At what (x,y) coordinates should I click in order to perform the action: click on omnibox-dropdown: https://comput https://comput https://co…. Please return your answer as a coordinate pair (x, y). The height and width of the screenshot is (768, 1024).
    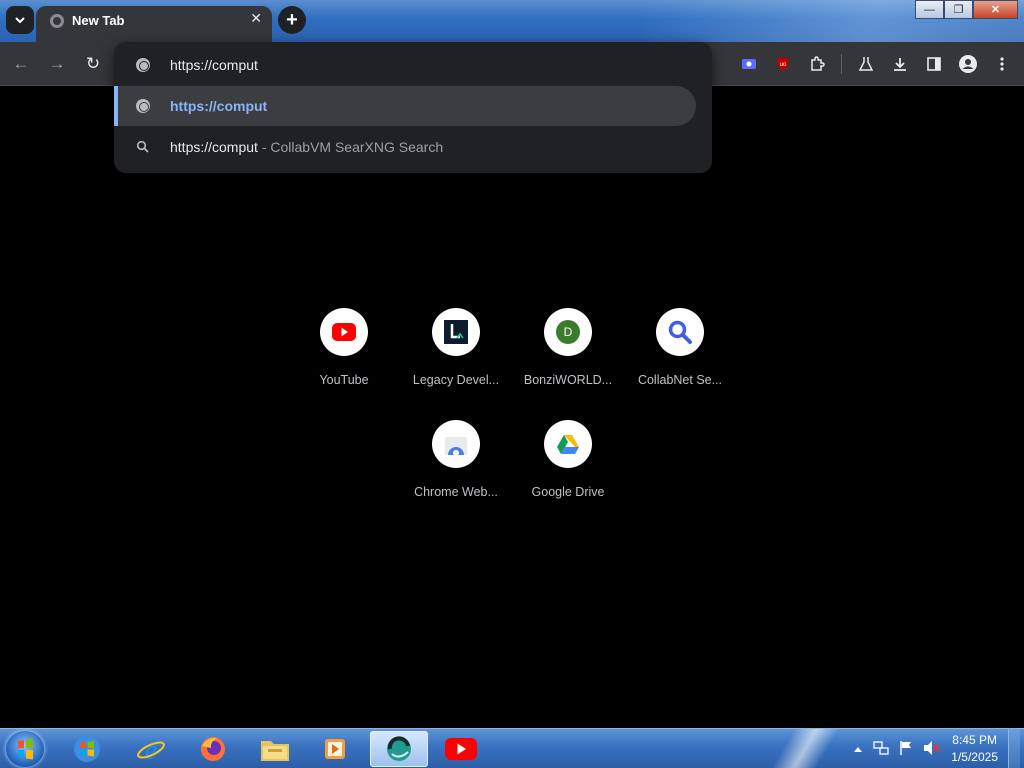
    Looking at the image, I should click on (413, 107).